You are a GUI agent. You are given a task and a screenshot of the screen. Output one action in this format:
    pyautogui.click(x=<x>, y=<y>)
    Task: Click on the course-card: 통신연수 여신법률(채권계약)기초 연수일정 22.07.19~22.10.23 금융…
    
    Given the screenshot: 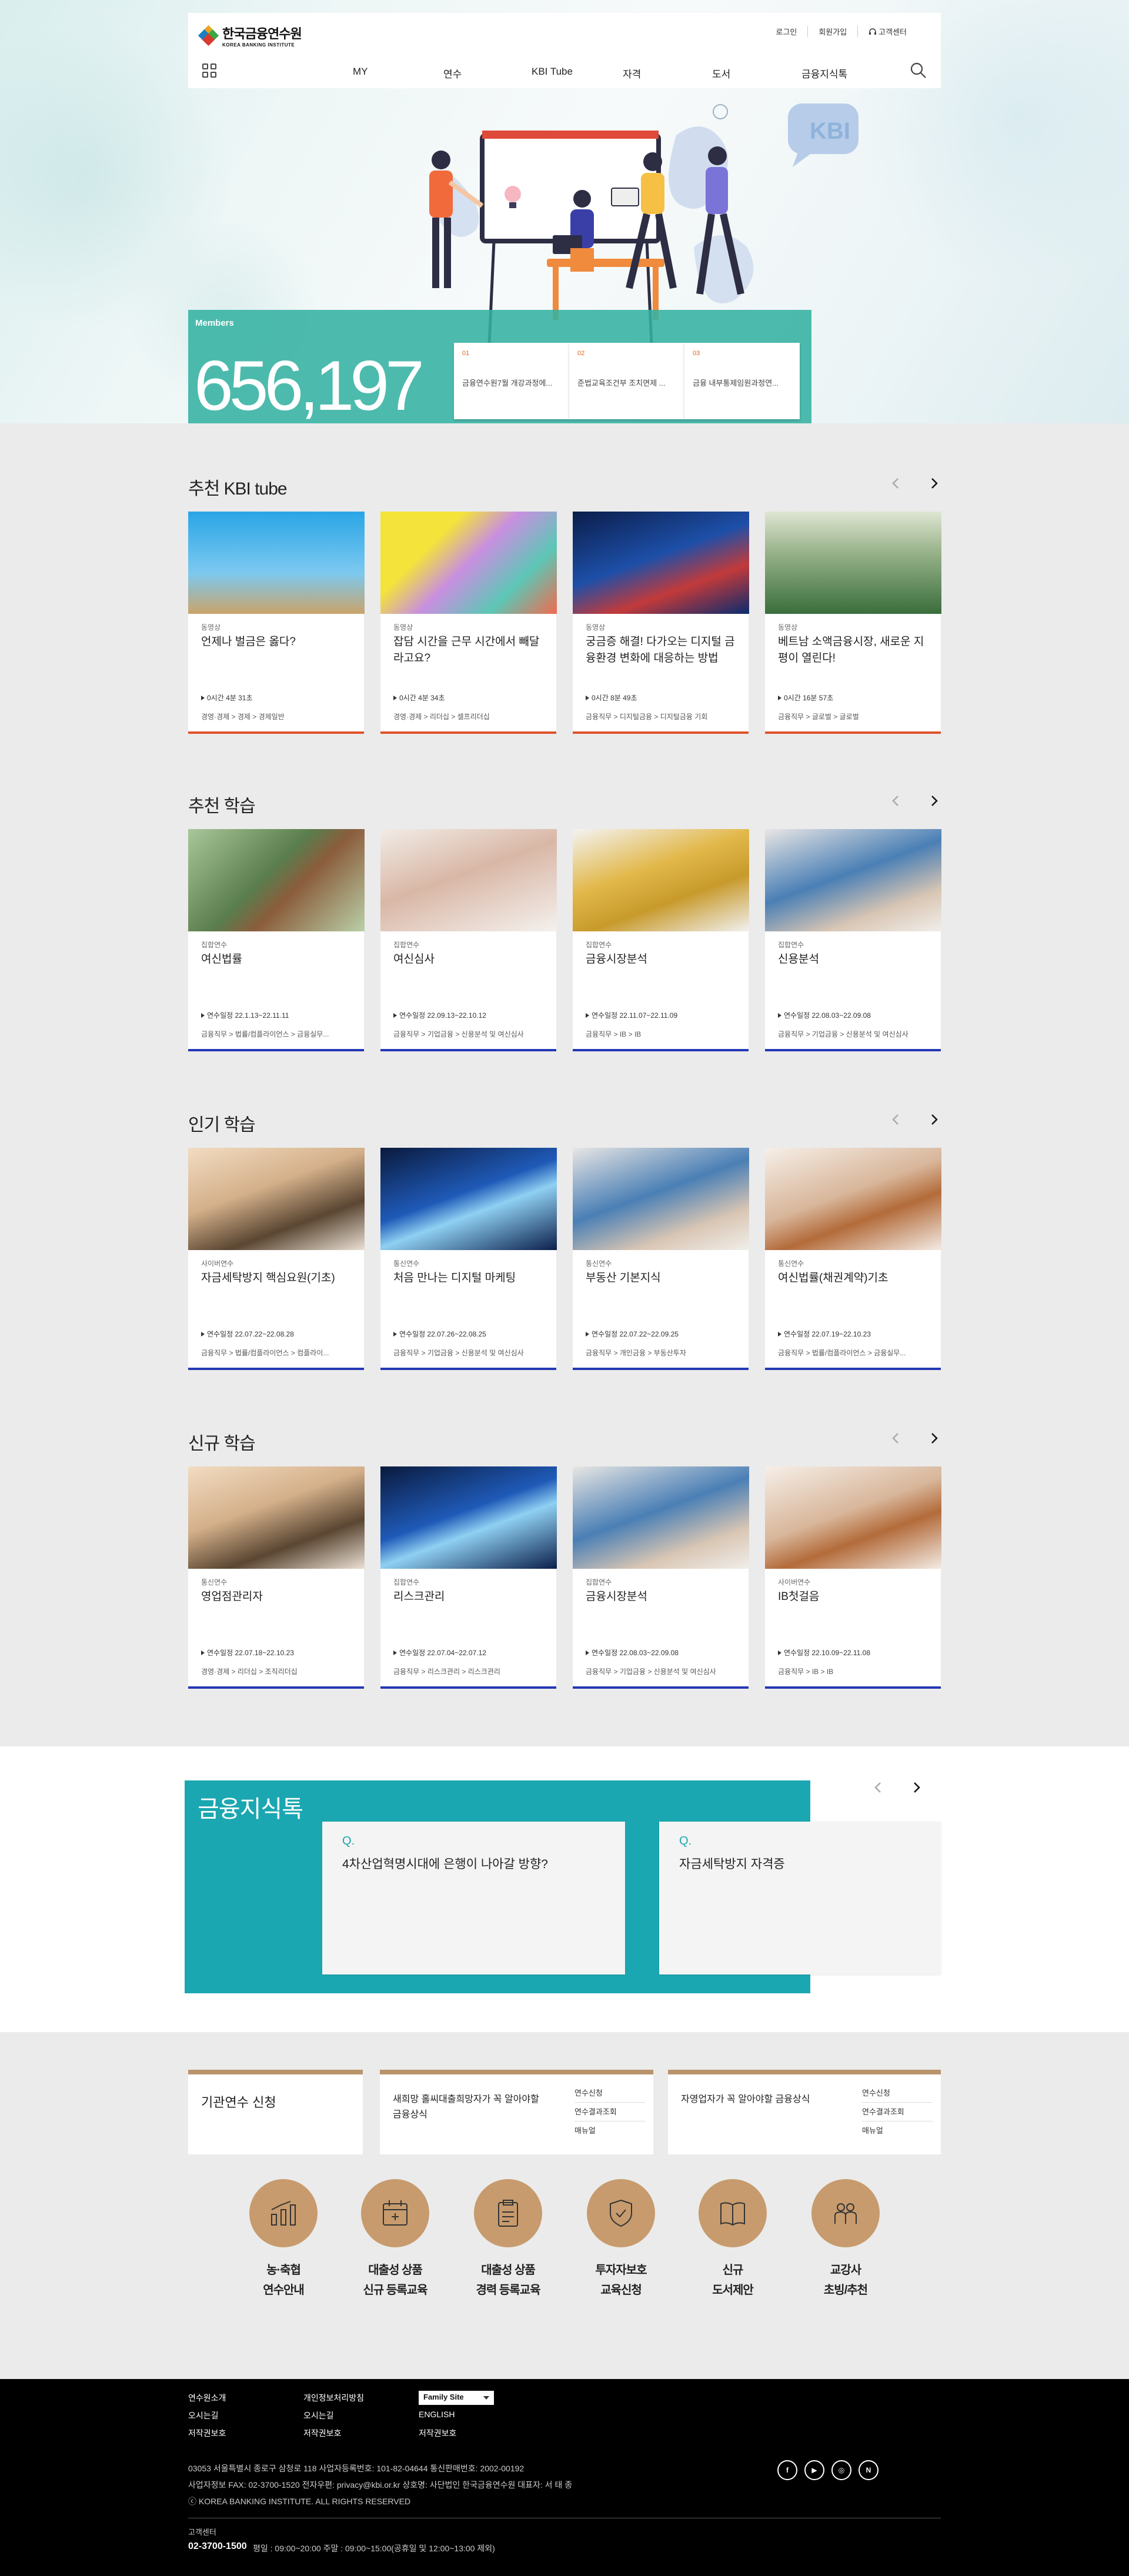 What is the action you would take?
    pyautogui.click(x=853, y=1259)
    